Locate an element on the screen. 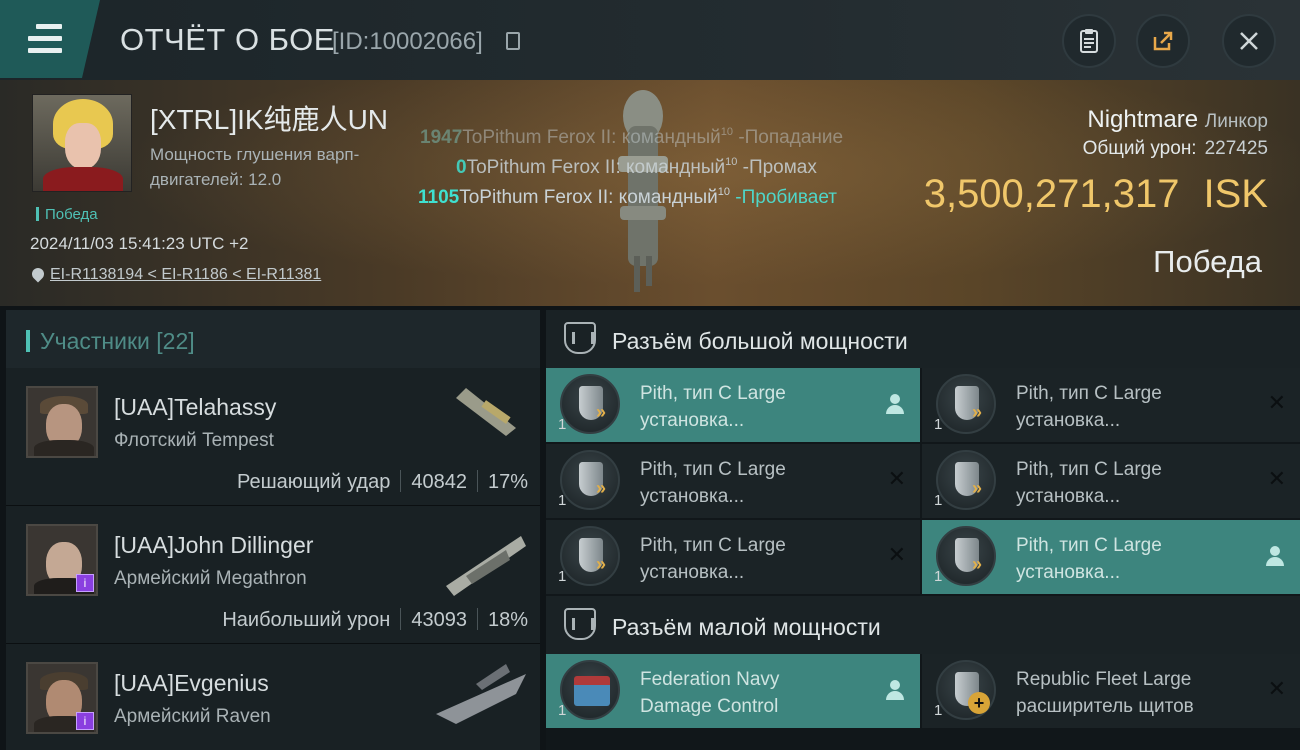 This screenshot has width=1300, height=750. participant-ship: Флотский Tempest is located at coordinates (194, 440).